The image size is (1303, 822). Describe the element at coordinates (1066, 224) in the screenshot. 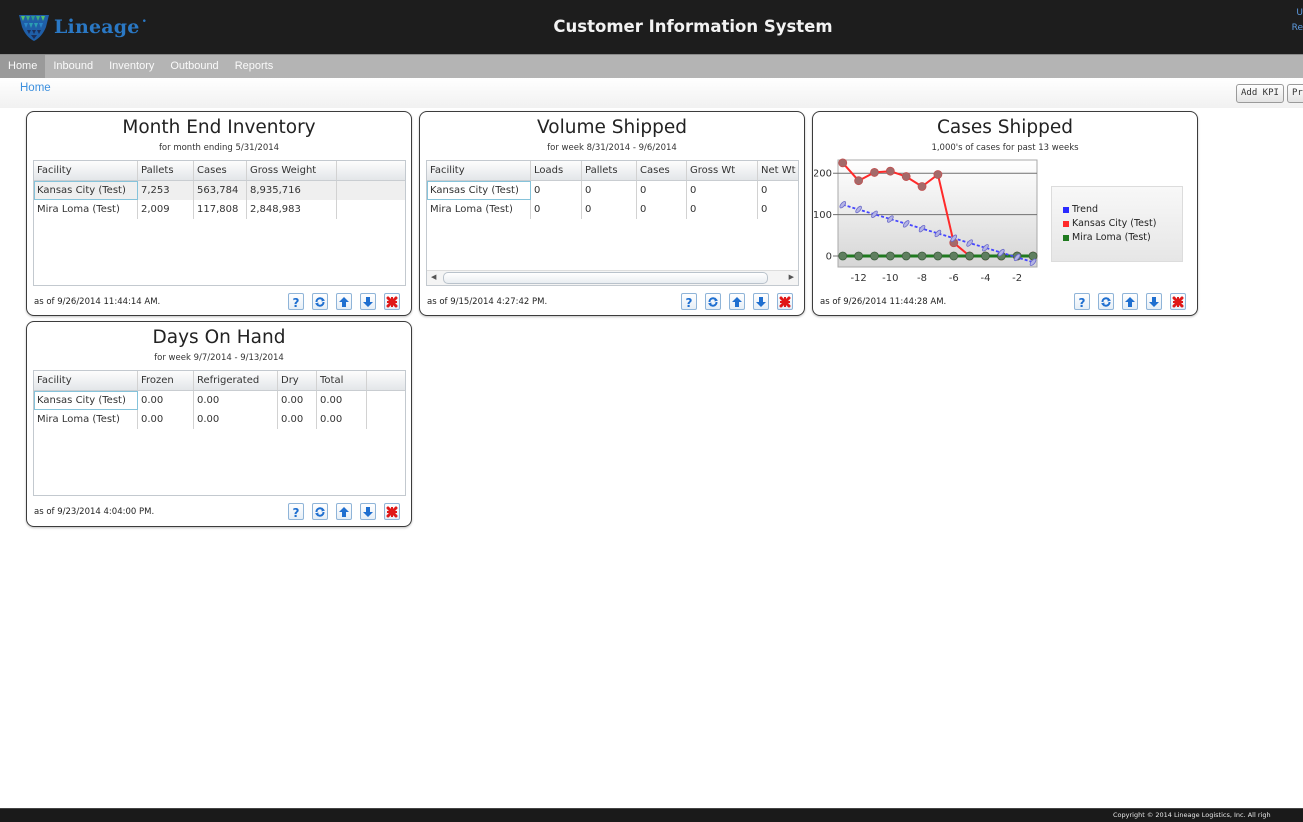

I see `legend-swatch-kansas-city` at that location.